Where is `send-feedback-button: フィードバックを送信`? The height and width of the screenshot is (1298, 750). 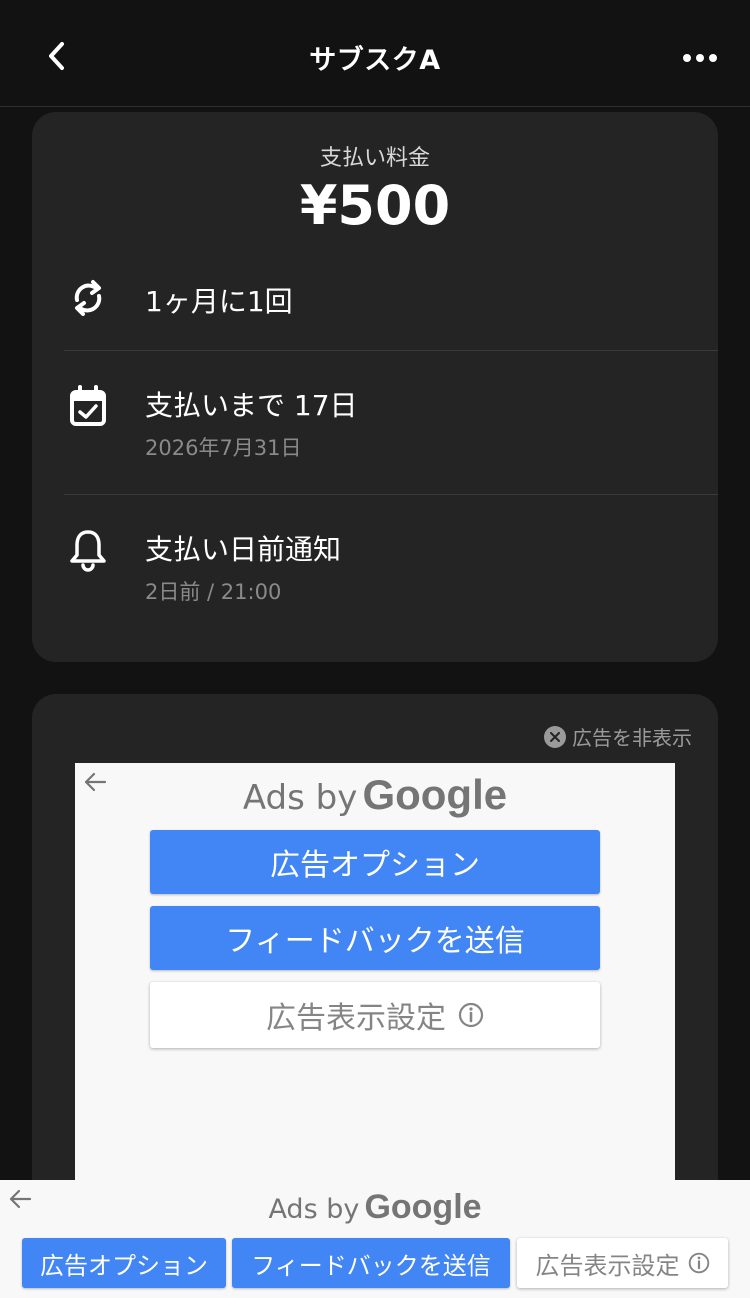 send-feedback-button: フィードバックを送信 is located at coordinates (375, 938).